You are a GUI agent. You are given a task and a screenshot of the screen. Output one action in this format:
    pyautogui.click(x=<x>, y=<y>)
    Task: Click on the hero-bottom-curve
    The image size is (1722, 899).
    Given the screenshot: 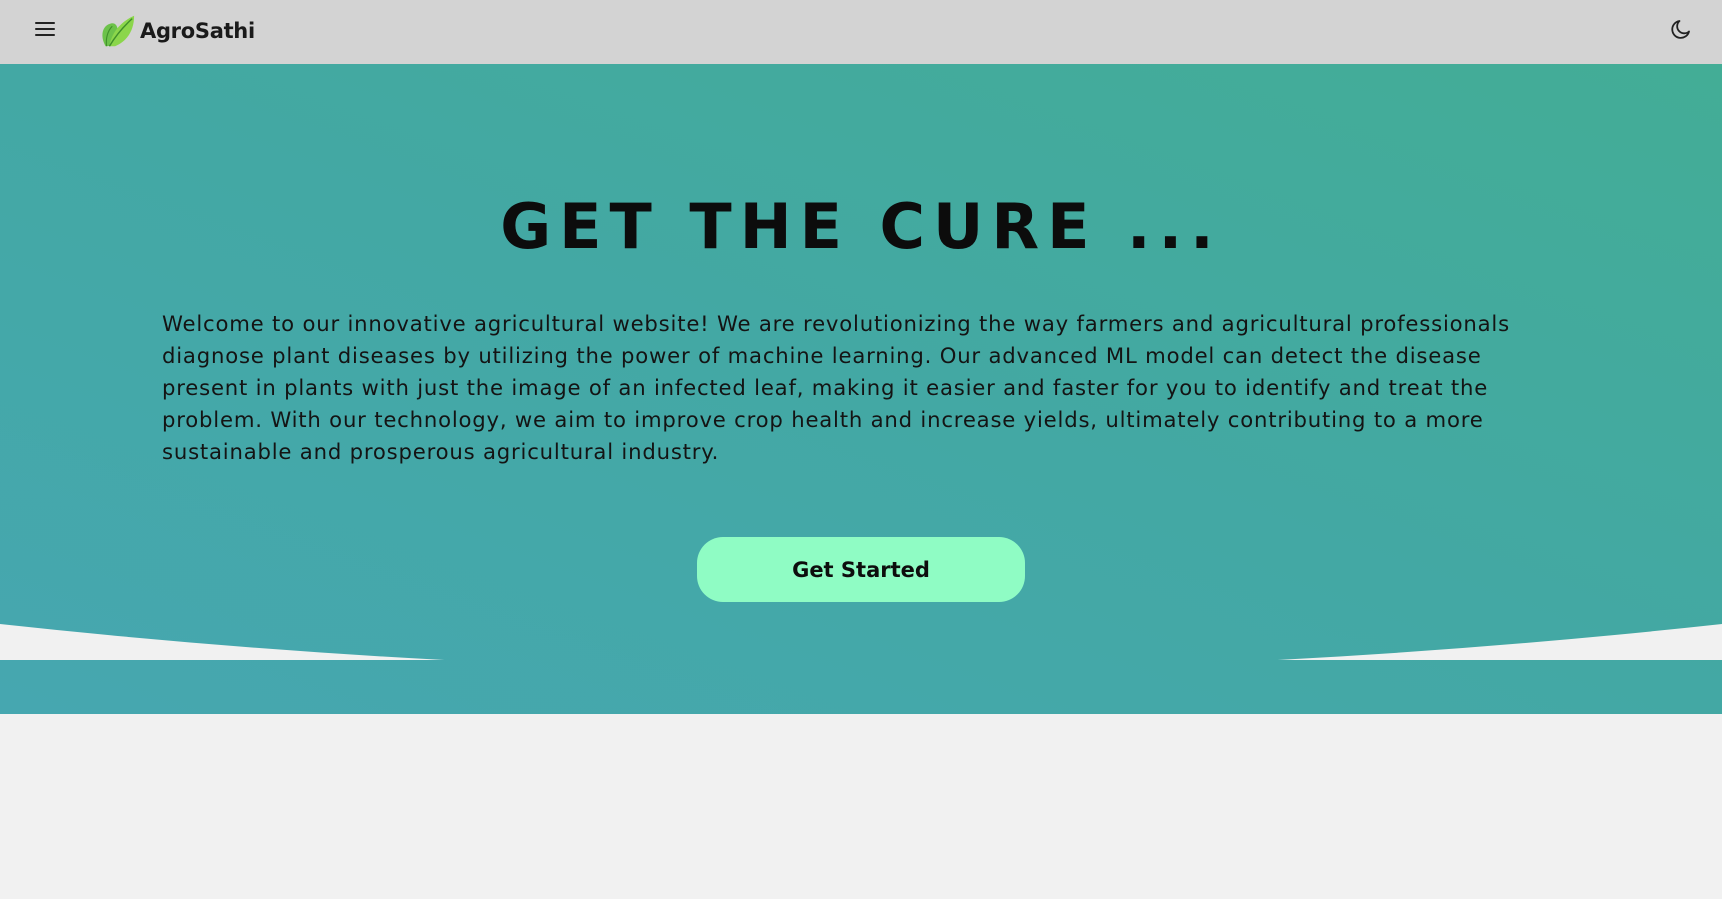 What is the action you would take?
    pyautogui.click(x=861, y=642)
    